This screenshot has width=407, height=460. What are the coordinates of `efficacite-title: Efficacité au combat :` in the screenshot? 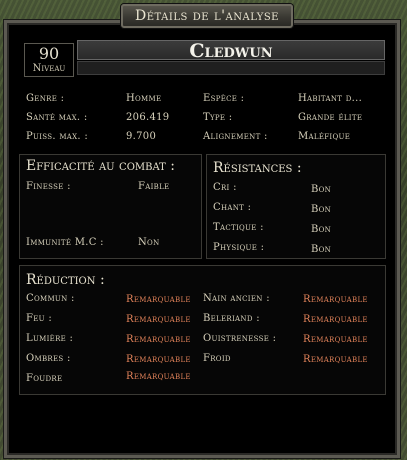 It's located at (100, 166).